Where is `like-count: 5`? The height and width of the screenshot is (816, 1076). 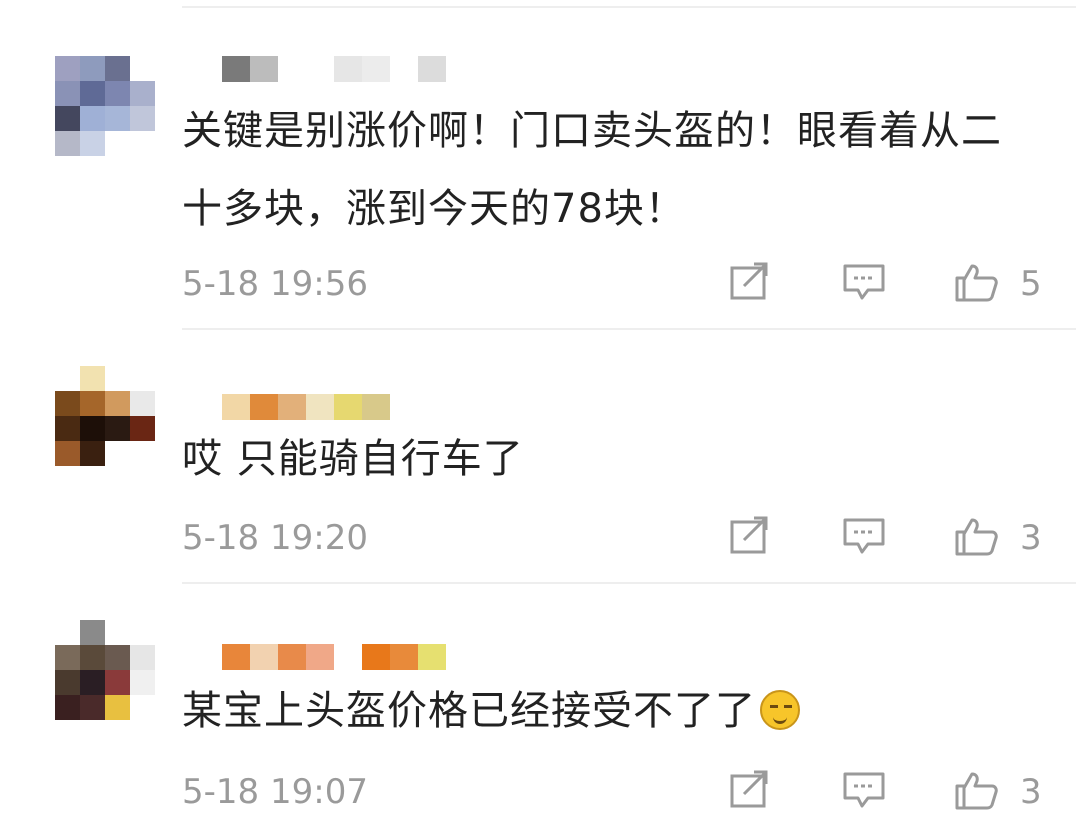 like-count: 5 is located at coordinates (1031, 284).